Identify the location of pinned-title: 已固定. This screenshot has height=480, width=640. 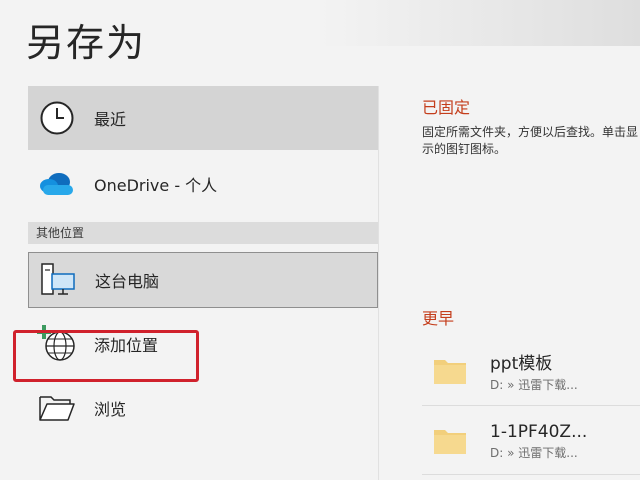
(446, 107).